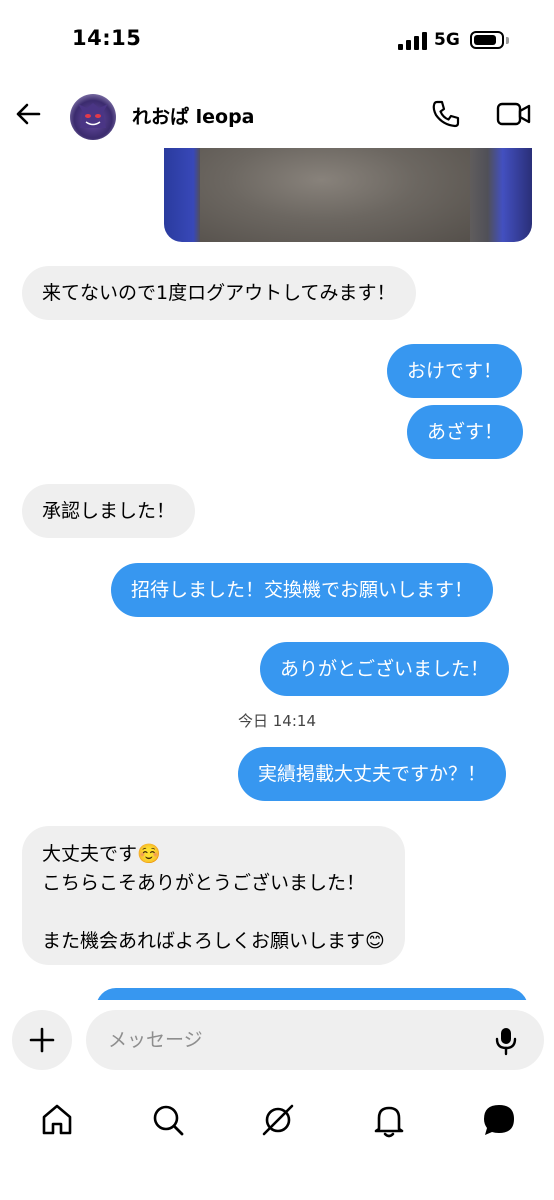 The image size is (554, 1200). What do you see at coordinates (28, 114) in the screenshot?
I see `back-arrow-icon` at bounding box center [28, 114].